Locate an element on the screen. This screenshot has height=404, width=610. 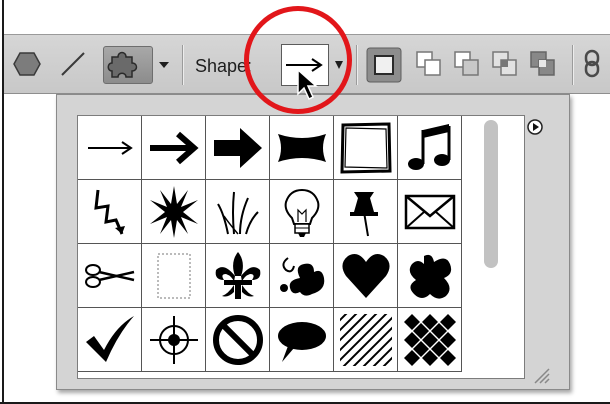
scrollbar-thumb is located at coordinates (491, 194).